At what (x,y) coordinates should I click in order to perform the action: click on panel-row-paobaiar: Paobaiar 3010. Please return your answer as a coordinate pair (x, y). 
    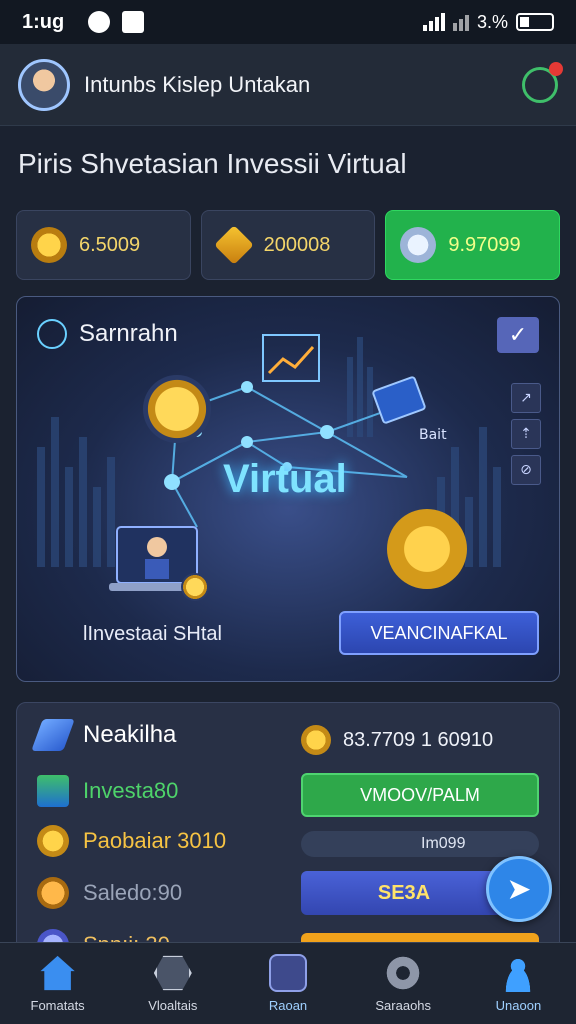
    Looking at the image, I should click on (131, 841).